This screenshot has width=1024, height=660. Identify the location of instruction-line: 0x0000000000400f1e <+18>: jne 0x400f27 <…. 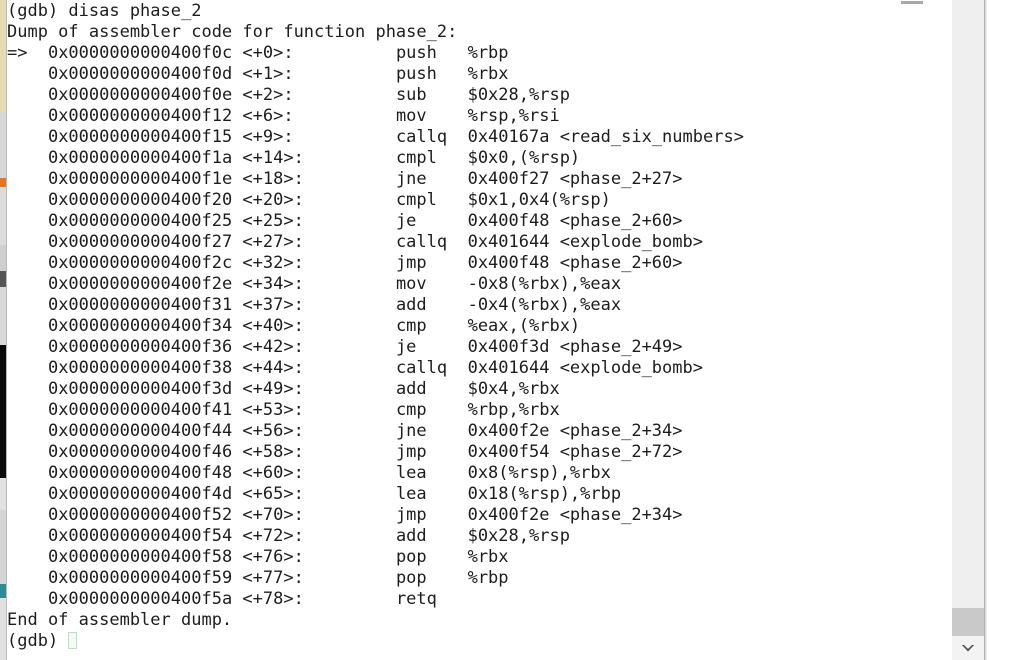
(479, 179).